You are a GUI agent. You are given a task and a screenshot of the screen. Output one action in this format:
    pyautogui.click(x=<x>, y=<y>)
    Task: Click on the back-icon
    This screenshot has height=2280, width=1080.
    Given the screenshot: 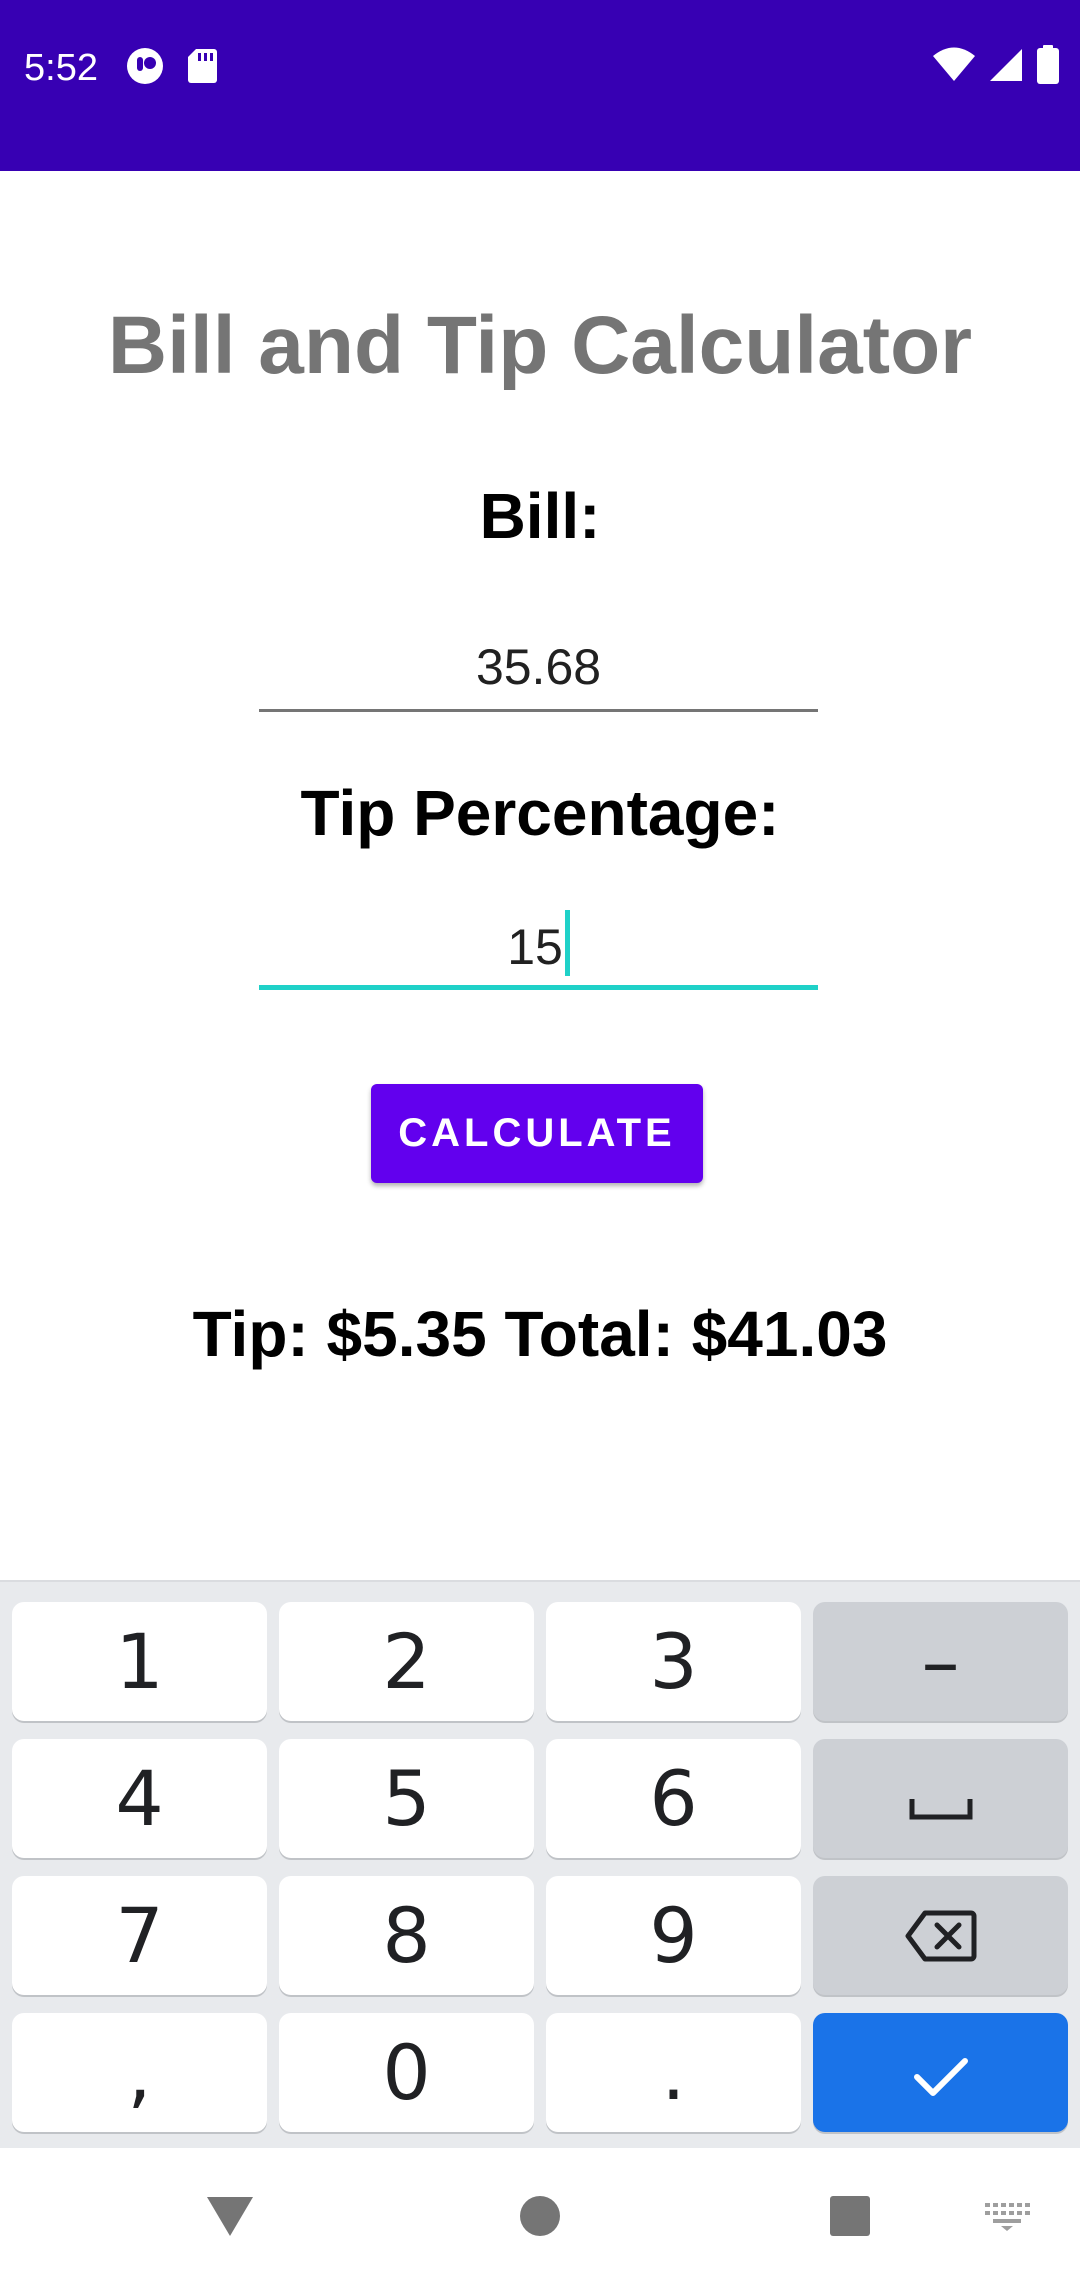 What is the action you would take?
    pyautogui.click(x=230, y=2218)
    